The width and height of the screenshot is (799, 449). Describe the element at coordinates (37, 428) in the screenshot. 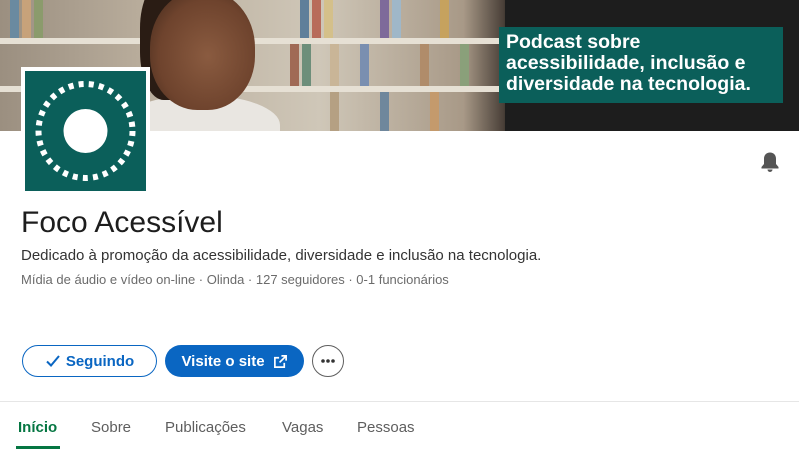

I see `tab-inicio: Início` at that location.